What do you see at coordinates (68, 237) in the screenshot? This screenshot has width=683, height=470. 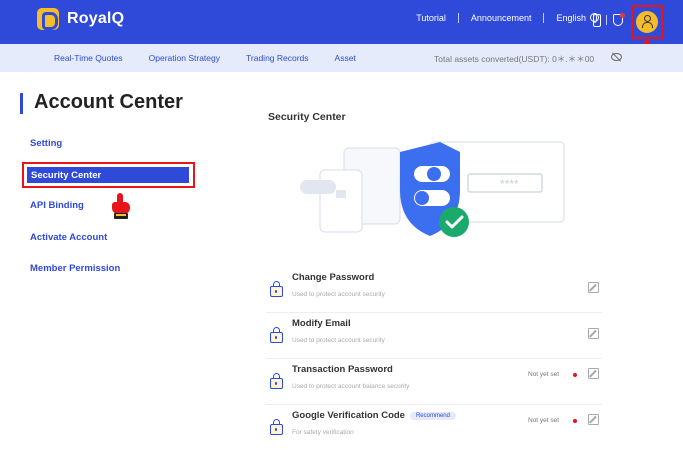 I see `sidebar-item-activate-account: Activate Account` at bounding box center [68, 237].